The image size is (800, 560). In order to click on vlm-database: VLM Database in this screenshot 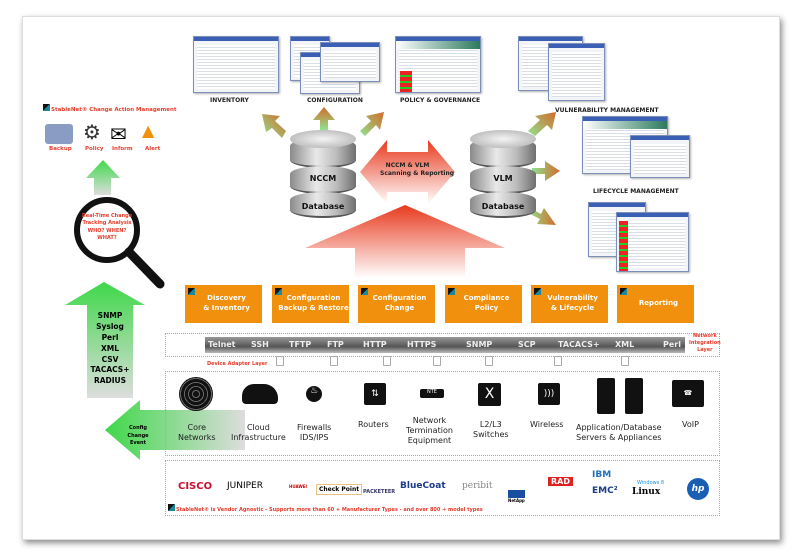, I will do `click(503, 174)`.